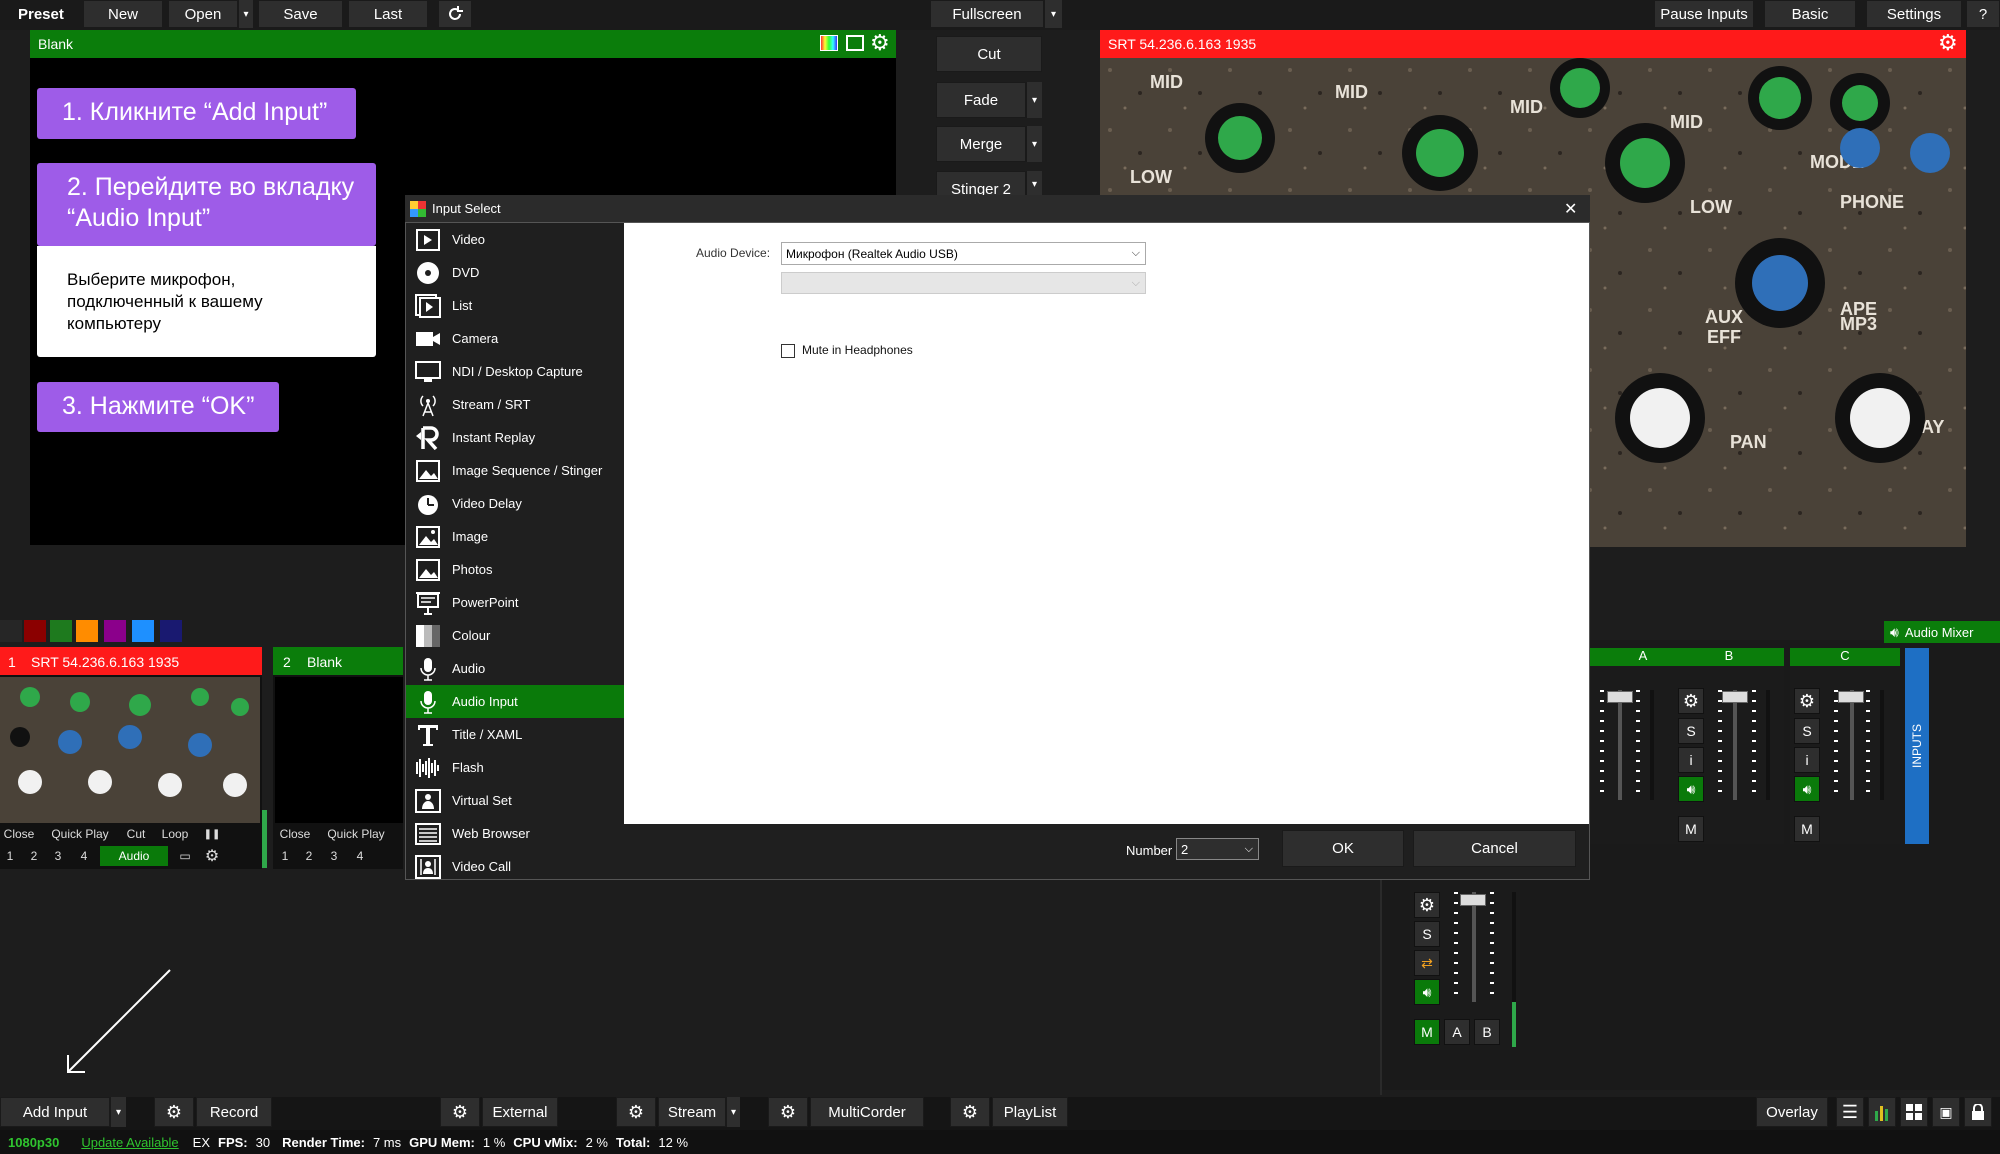  What do you see at coordinates (175, 834) in the screenshot?
I see `input-1-loop-button: Loop` at bounding box center [175, 834].